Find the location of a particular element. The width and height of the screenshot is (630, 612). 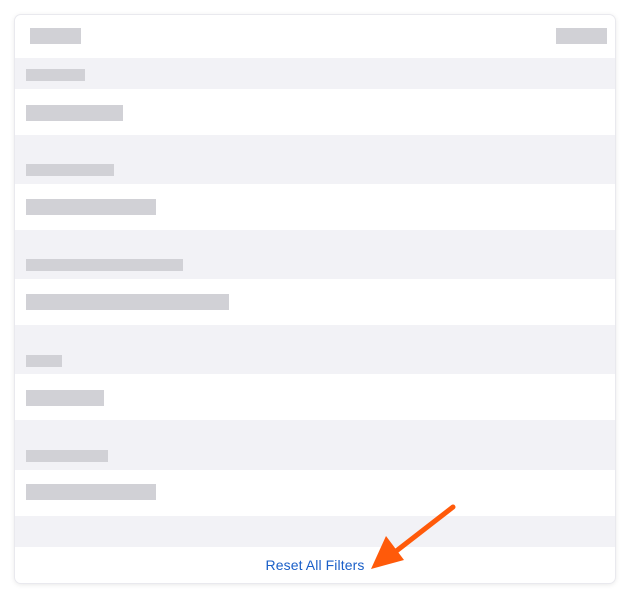

header-title-placeholder is located at coordinates (55, 36).